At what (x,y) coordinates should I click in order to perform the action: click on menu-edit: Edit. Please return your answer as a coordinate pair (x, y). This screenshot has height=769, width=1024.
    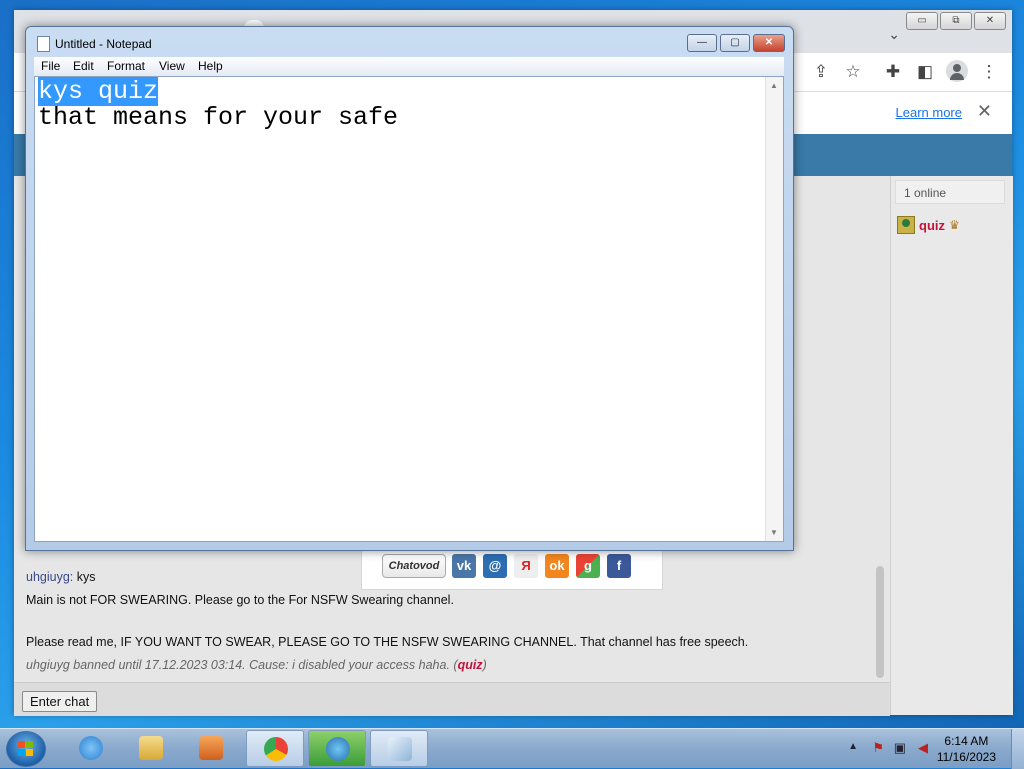
    Looking at the image, I should click on (83, 66).